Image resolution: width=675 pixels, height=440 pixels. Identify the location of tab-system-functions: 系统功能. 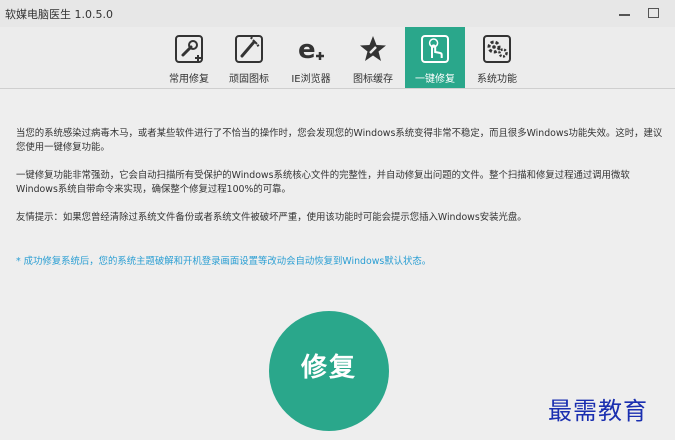
(497, 57).